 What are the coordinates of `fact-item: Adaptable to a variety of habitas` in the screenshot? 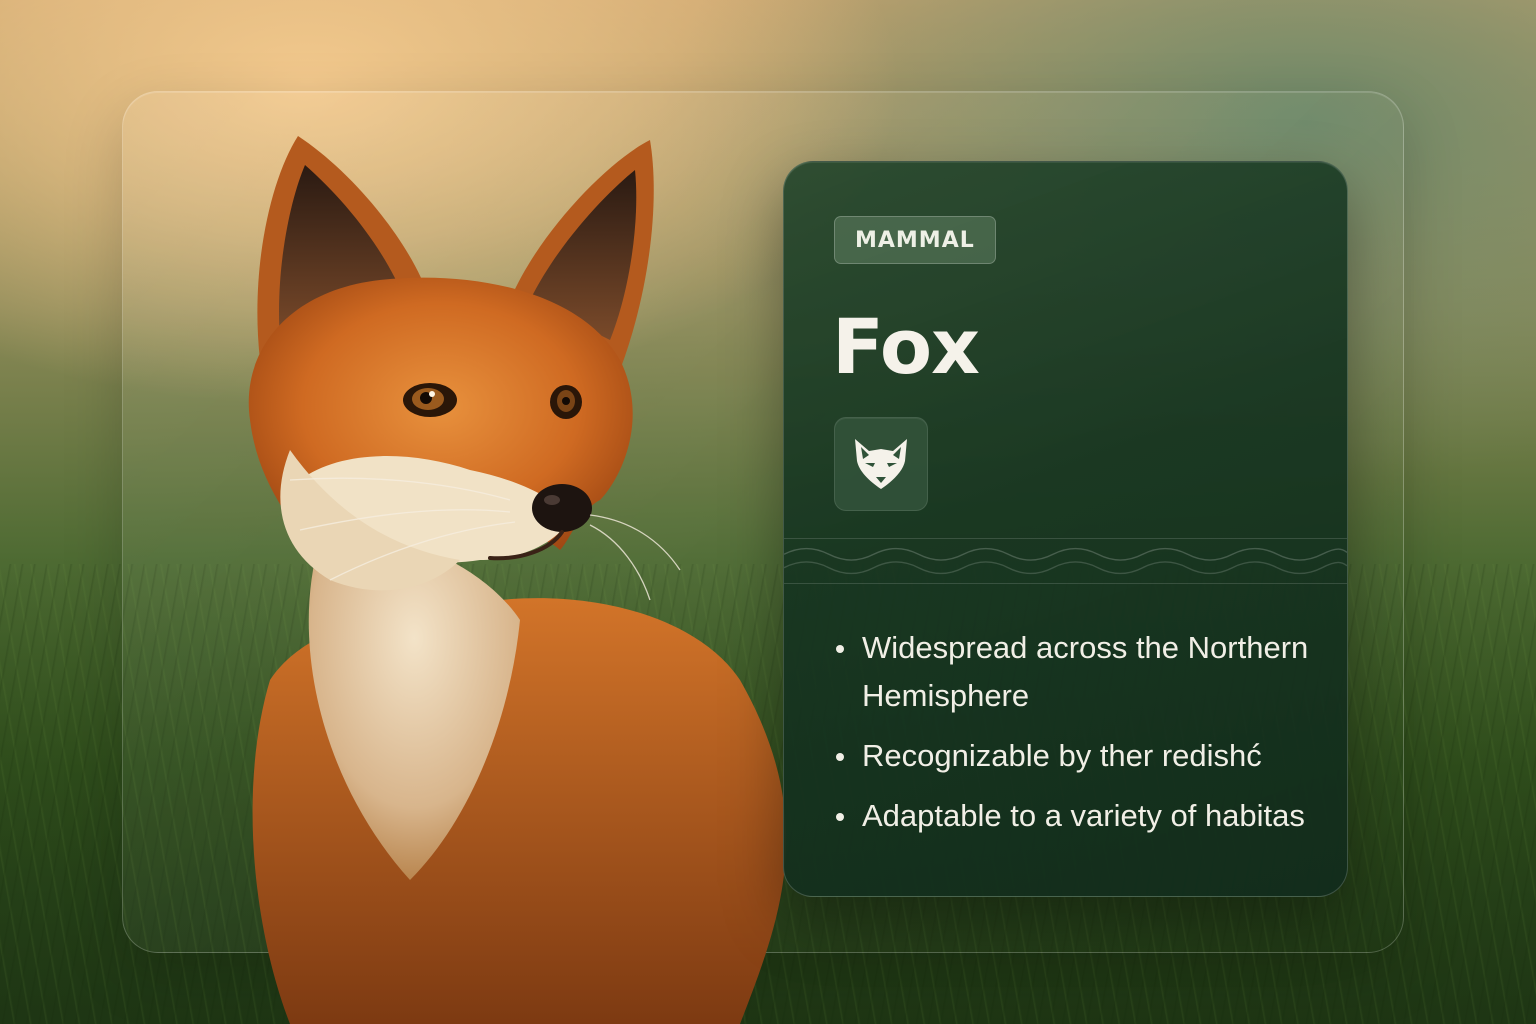 It's located at (1084, 816).